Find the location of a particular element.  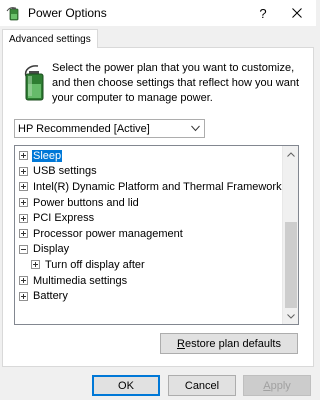

vertical-scrollbar is located at coordinates (290, 235).